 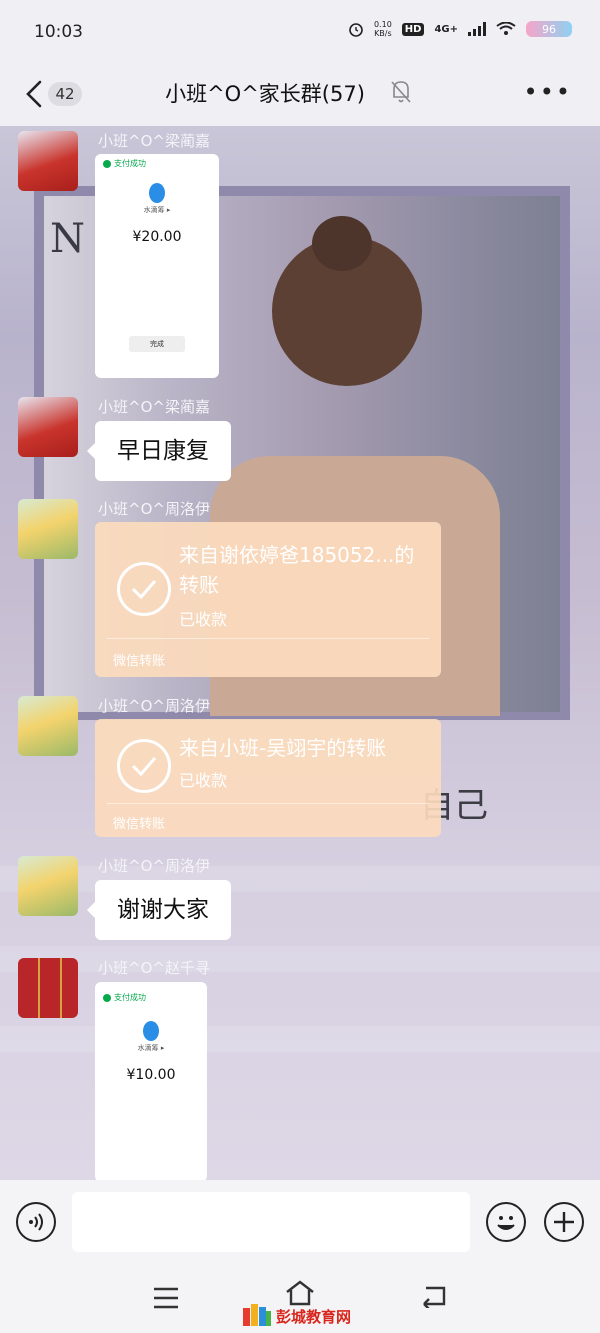 I want to click on emoji-icon, so click(x=506, y=1222).